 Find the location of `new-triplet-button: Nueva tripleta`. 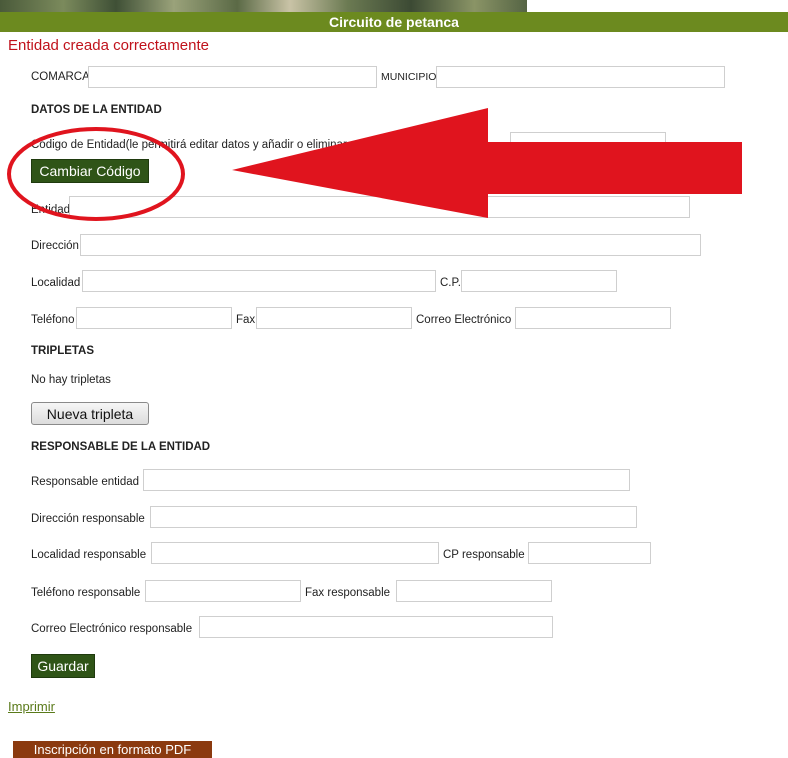

new-triplet-button: Nueva tripleta is located at coordinates (90, 413).